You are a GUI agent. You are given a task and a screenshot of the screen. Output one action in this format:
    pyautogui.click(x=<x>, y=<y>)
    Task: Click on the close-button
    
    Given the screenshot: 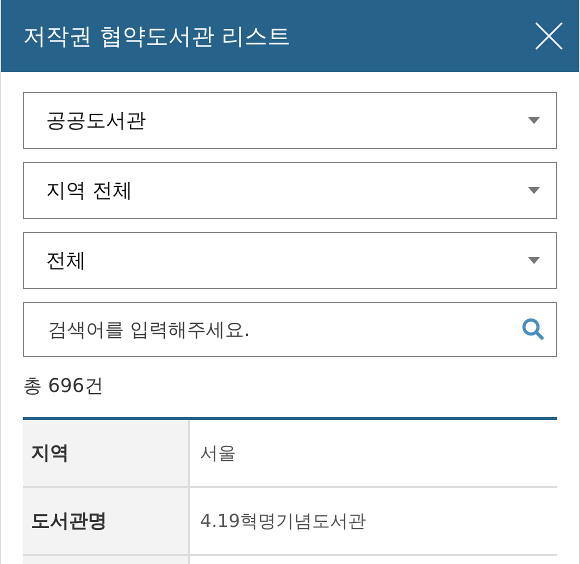 What is the action you would take?
    pyautogui.click(x=549, y=36)
    